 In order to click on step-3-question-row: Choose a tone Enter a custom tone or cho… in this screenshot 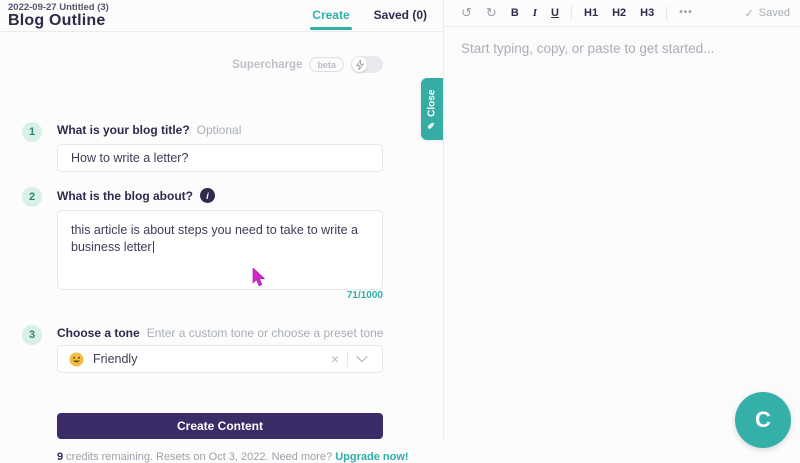, I will do `click(220, 333)`.